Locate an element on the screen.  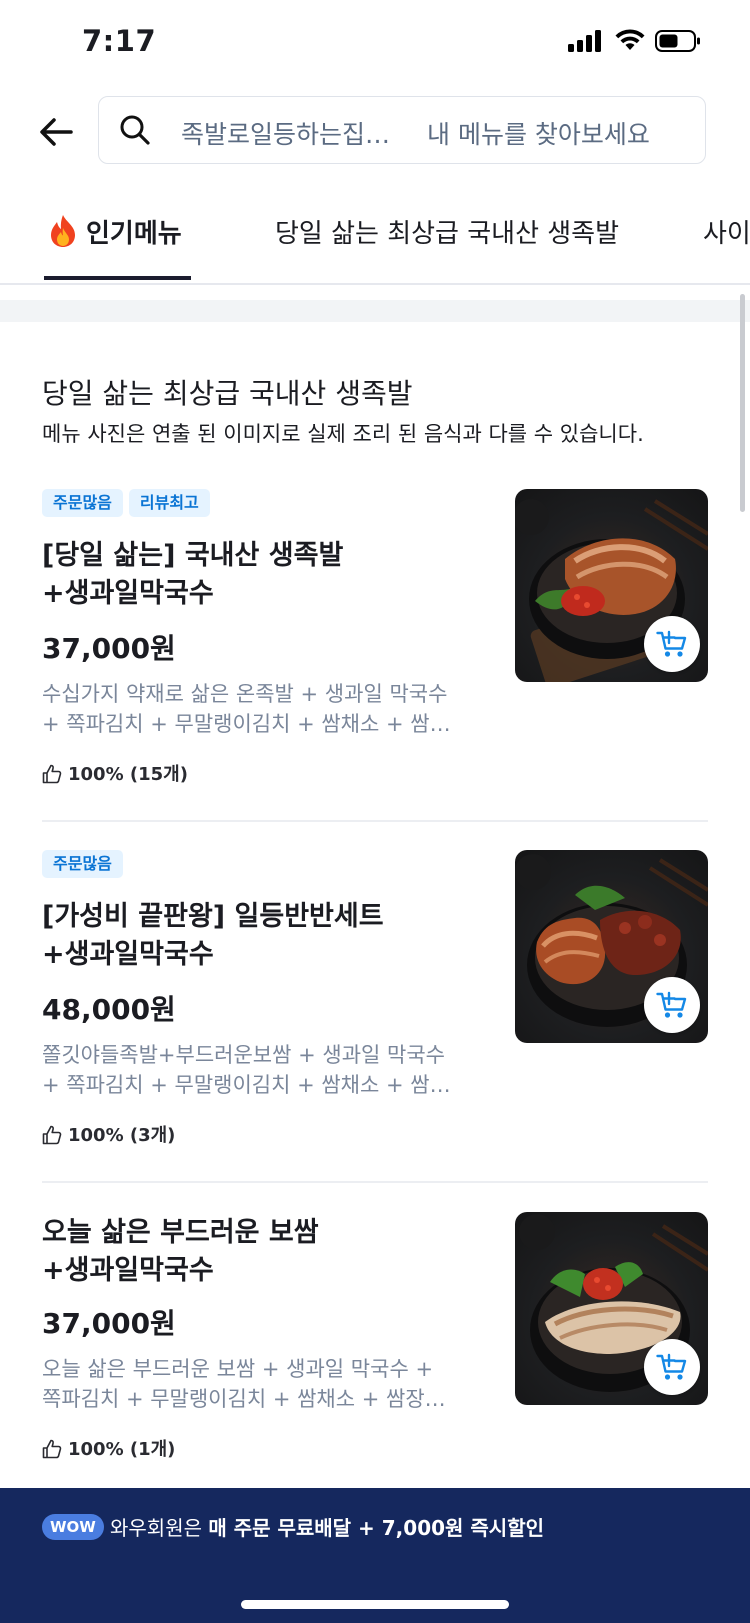
item-name: [가성비 끝판왕] 일등반반세트 +생과일막국수 is located at coordinates (213, 936).